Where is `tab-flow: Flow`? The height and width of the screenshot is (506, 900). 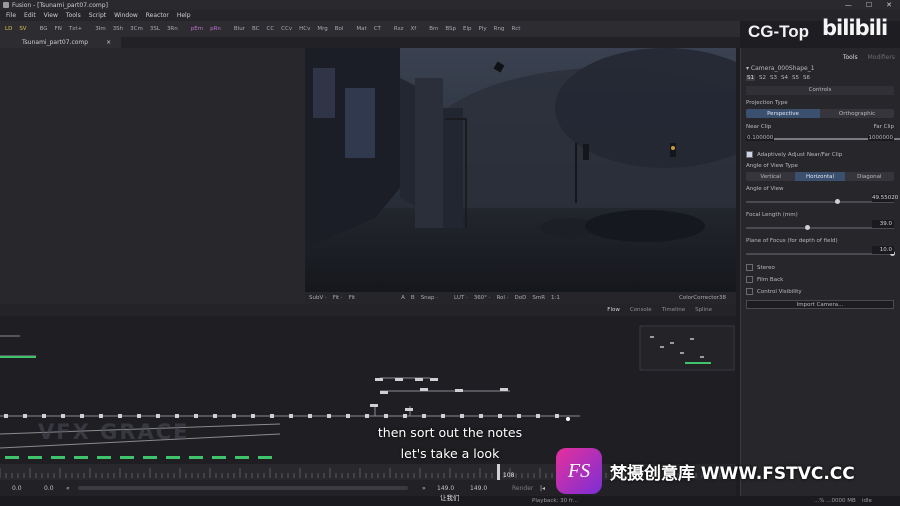
tab-flow: Flow is located at coordinates (613, 310).